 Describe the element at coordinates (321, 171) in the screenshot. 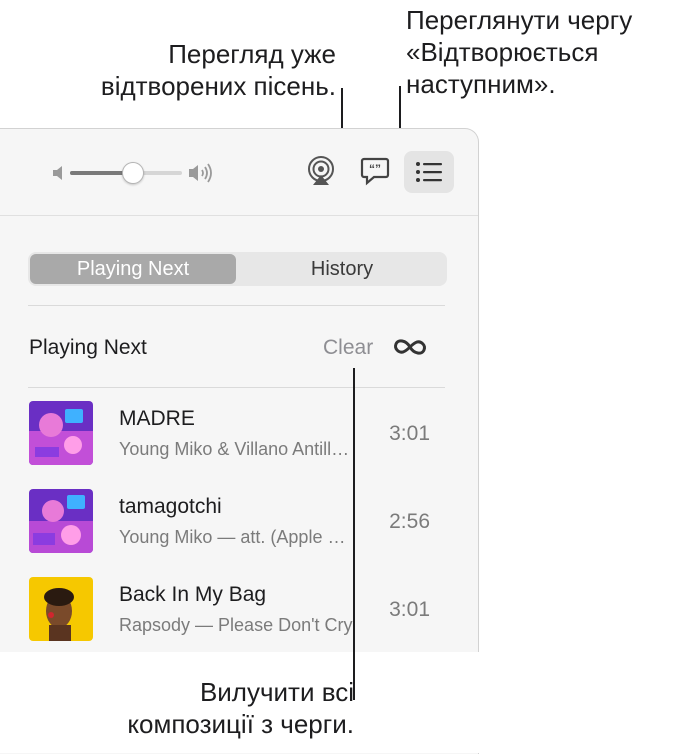

I see `airplay-icon` at that location.